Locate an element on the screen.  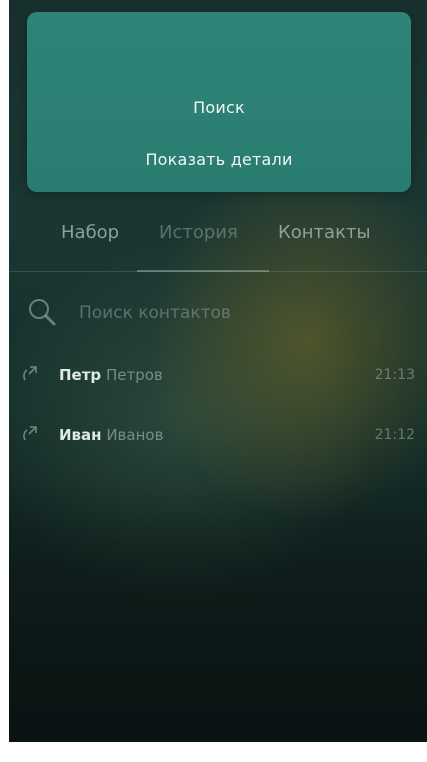
contact-last-name: Иванов is located at coordinates (135, 435).